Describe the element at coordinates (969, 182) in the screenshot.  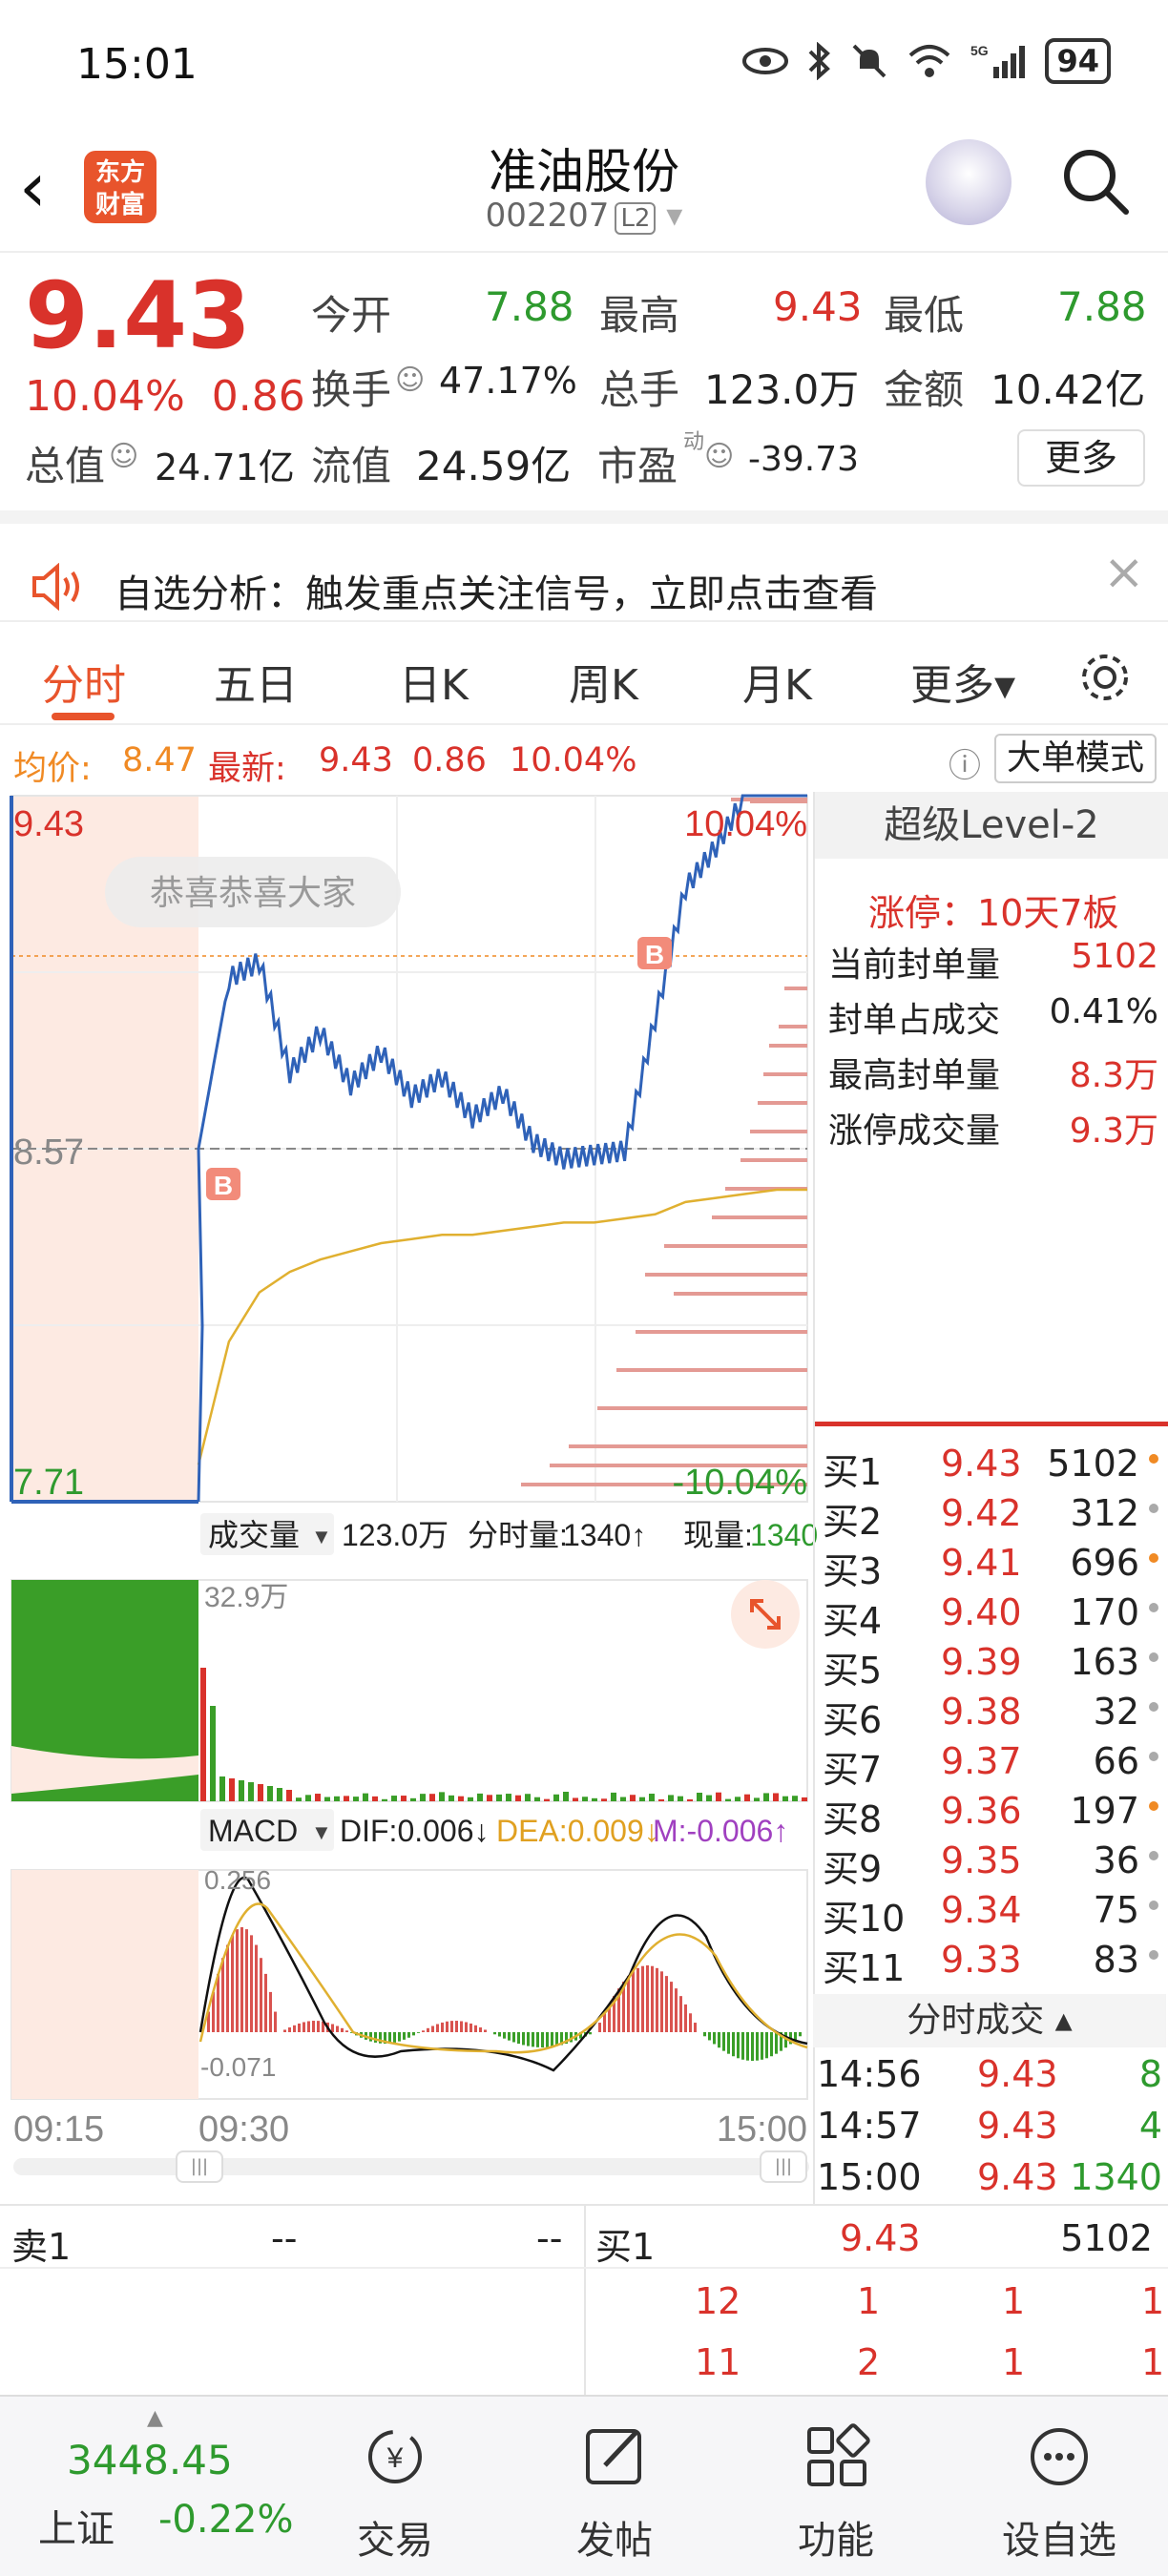
I see `robot-avatar-icon` at that location.